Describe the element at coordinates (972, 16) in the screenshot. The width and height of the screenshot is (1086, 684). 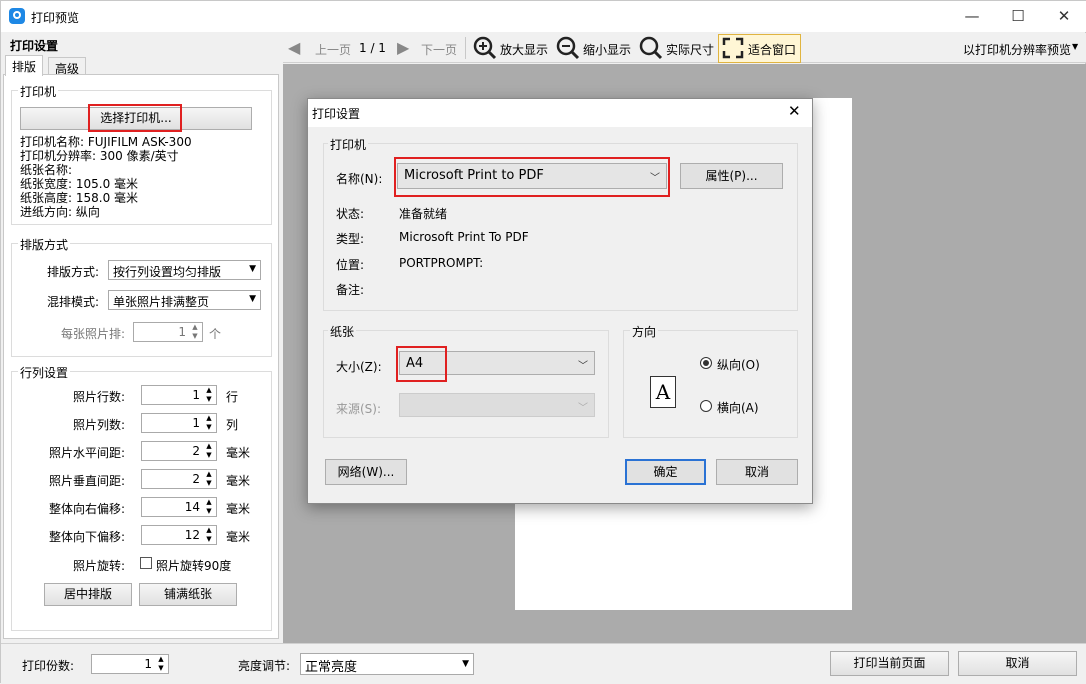
I see `minimize-button: —` at that location.